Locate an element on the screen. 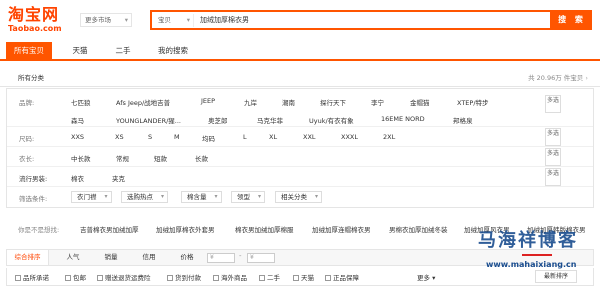 This screenshot has height=288, width=600. check-cod: 货到付款 is located at coordinates (184, 277).